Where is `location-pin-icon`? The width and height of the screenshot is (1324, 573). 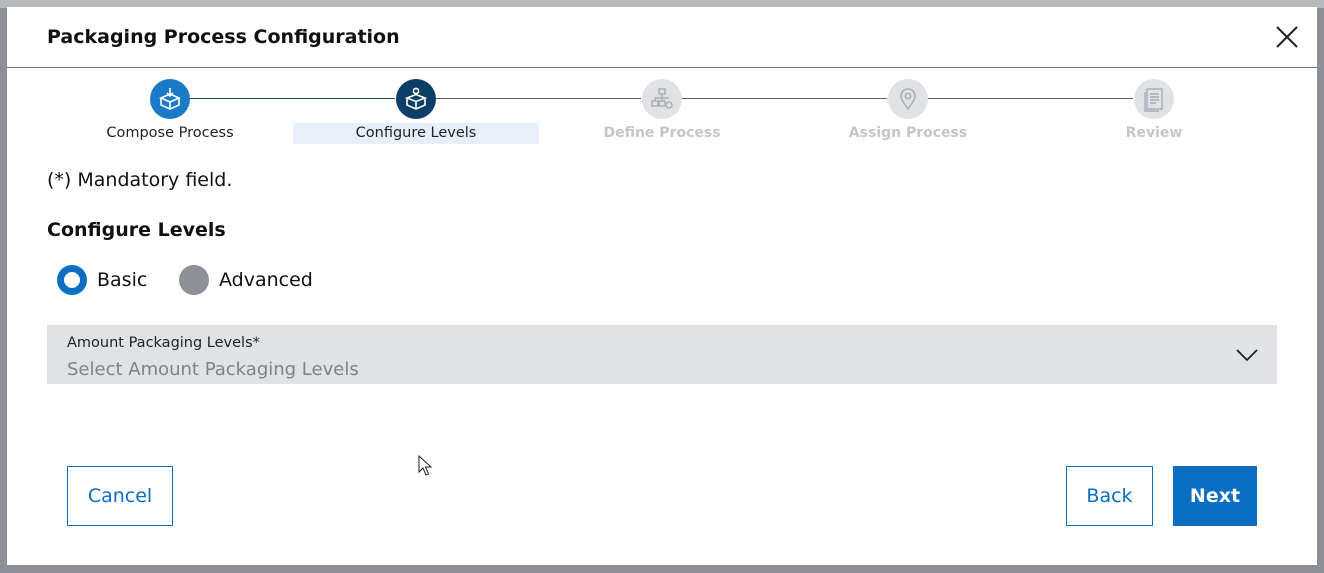
location-pin-icon is located at coordinates (908, 99).